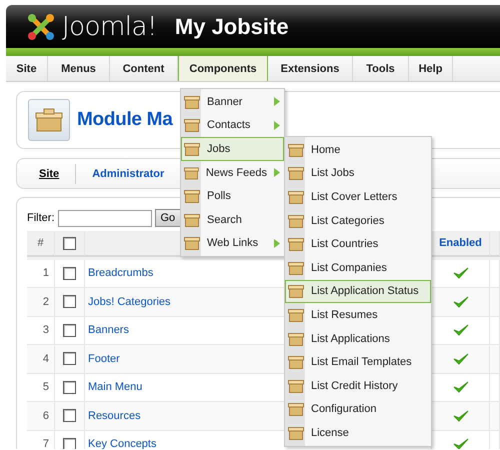 This screenshot has height=450, width=500. I want to click on menu-item: Banner, so click(232, 102).